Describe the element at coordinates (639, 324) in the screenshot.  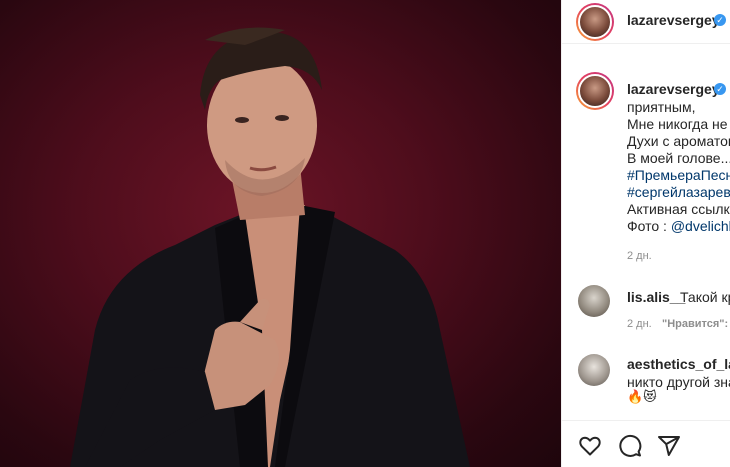
I see `comment-timestamp: 2 дн.` at that location.